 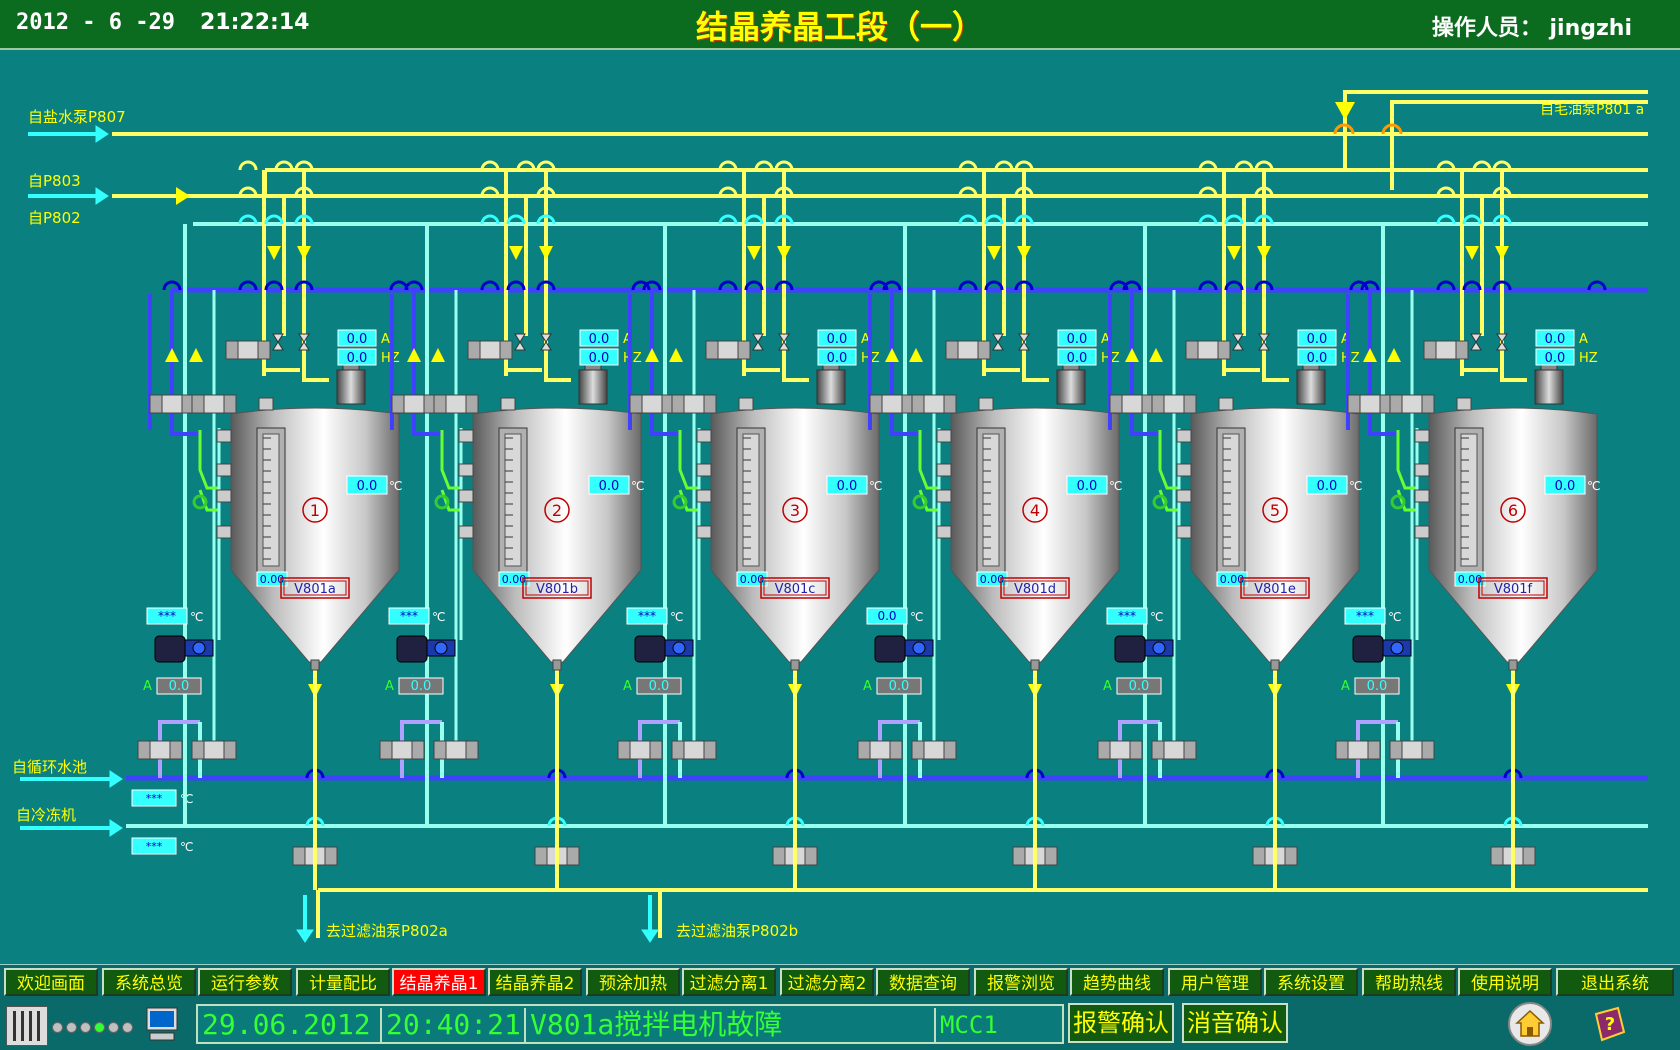 I want to click on nav-button: 运行参数, so click(x=245, y=982).